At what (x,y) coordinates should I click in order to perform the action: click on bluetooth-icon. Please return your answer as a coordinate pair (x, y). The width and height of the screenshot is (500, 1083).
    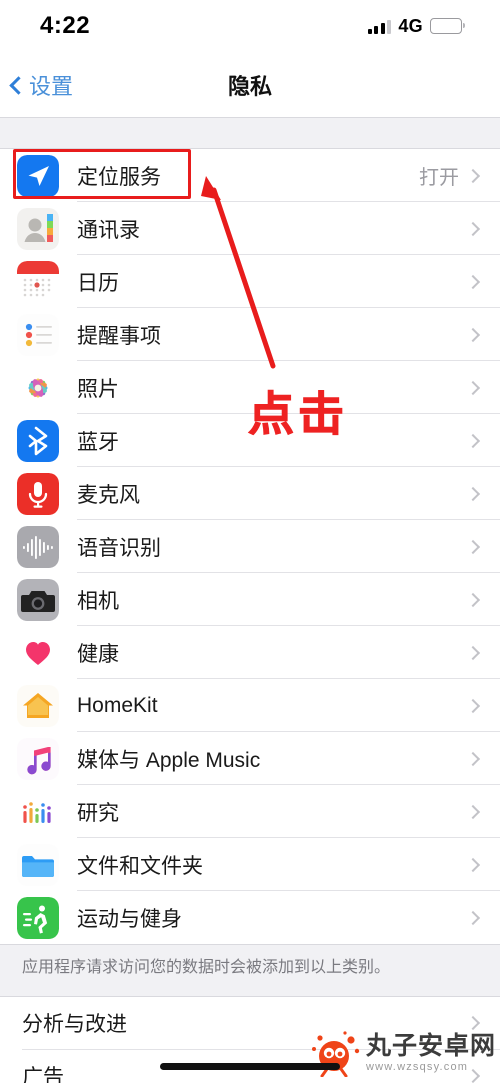
    Looking at the image, I should click on (38, 440).